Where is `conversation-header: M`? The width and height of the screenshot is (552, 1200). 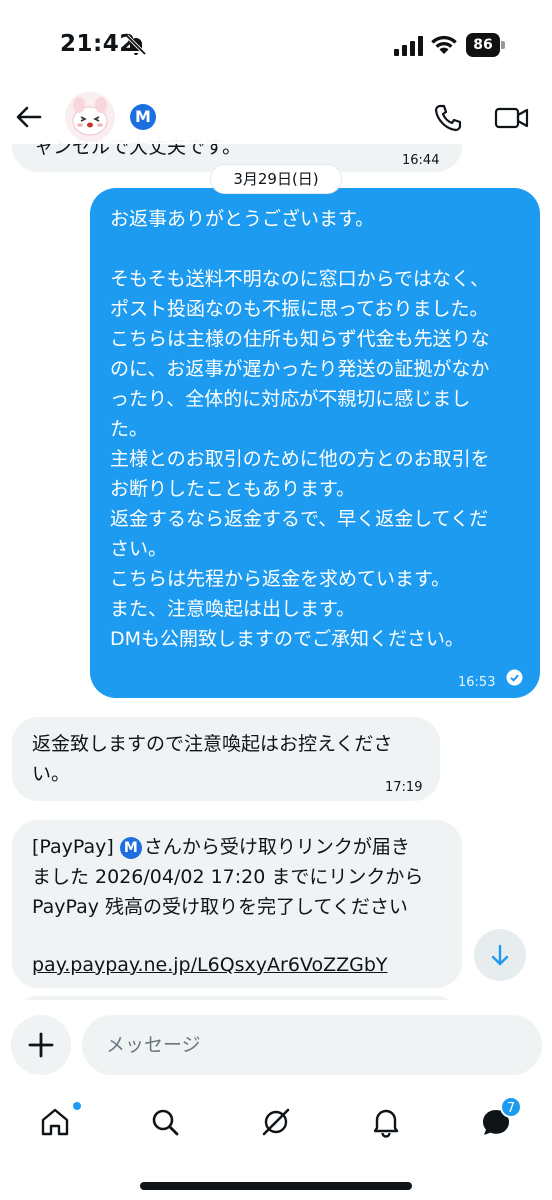 conversation-header: M is located at coordinates (276, 118).